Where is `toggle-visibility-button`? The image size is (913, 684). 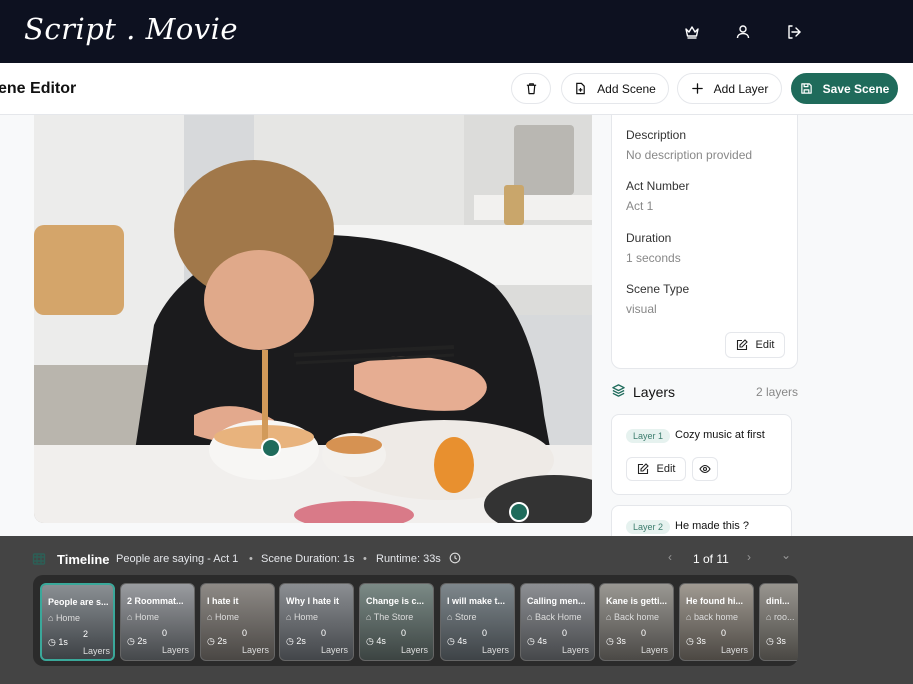
toggle-visibility-button is located at coordinates (705, 469).